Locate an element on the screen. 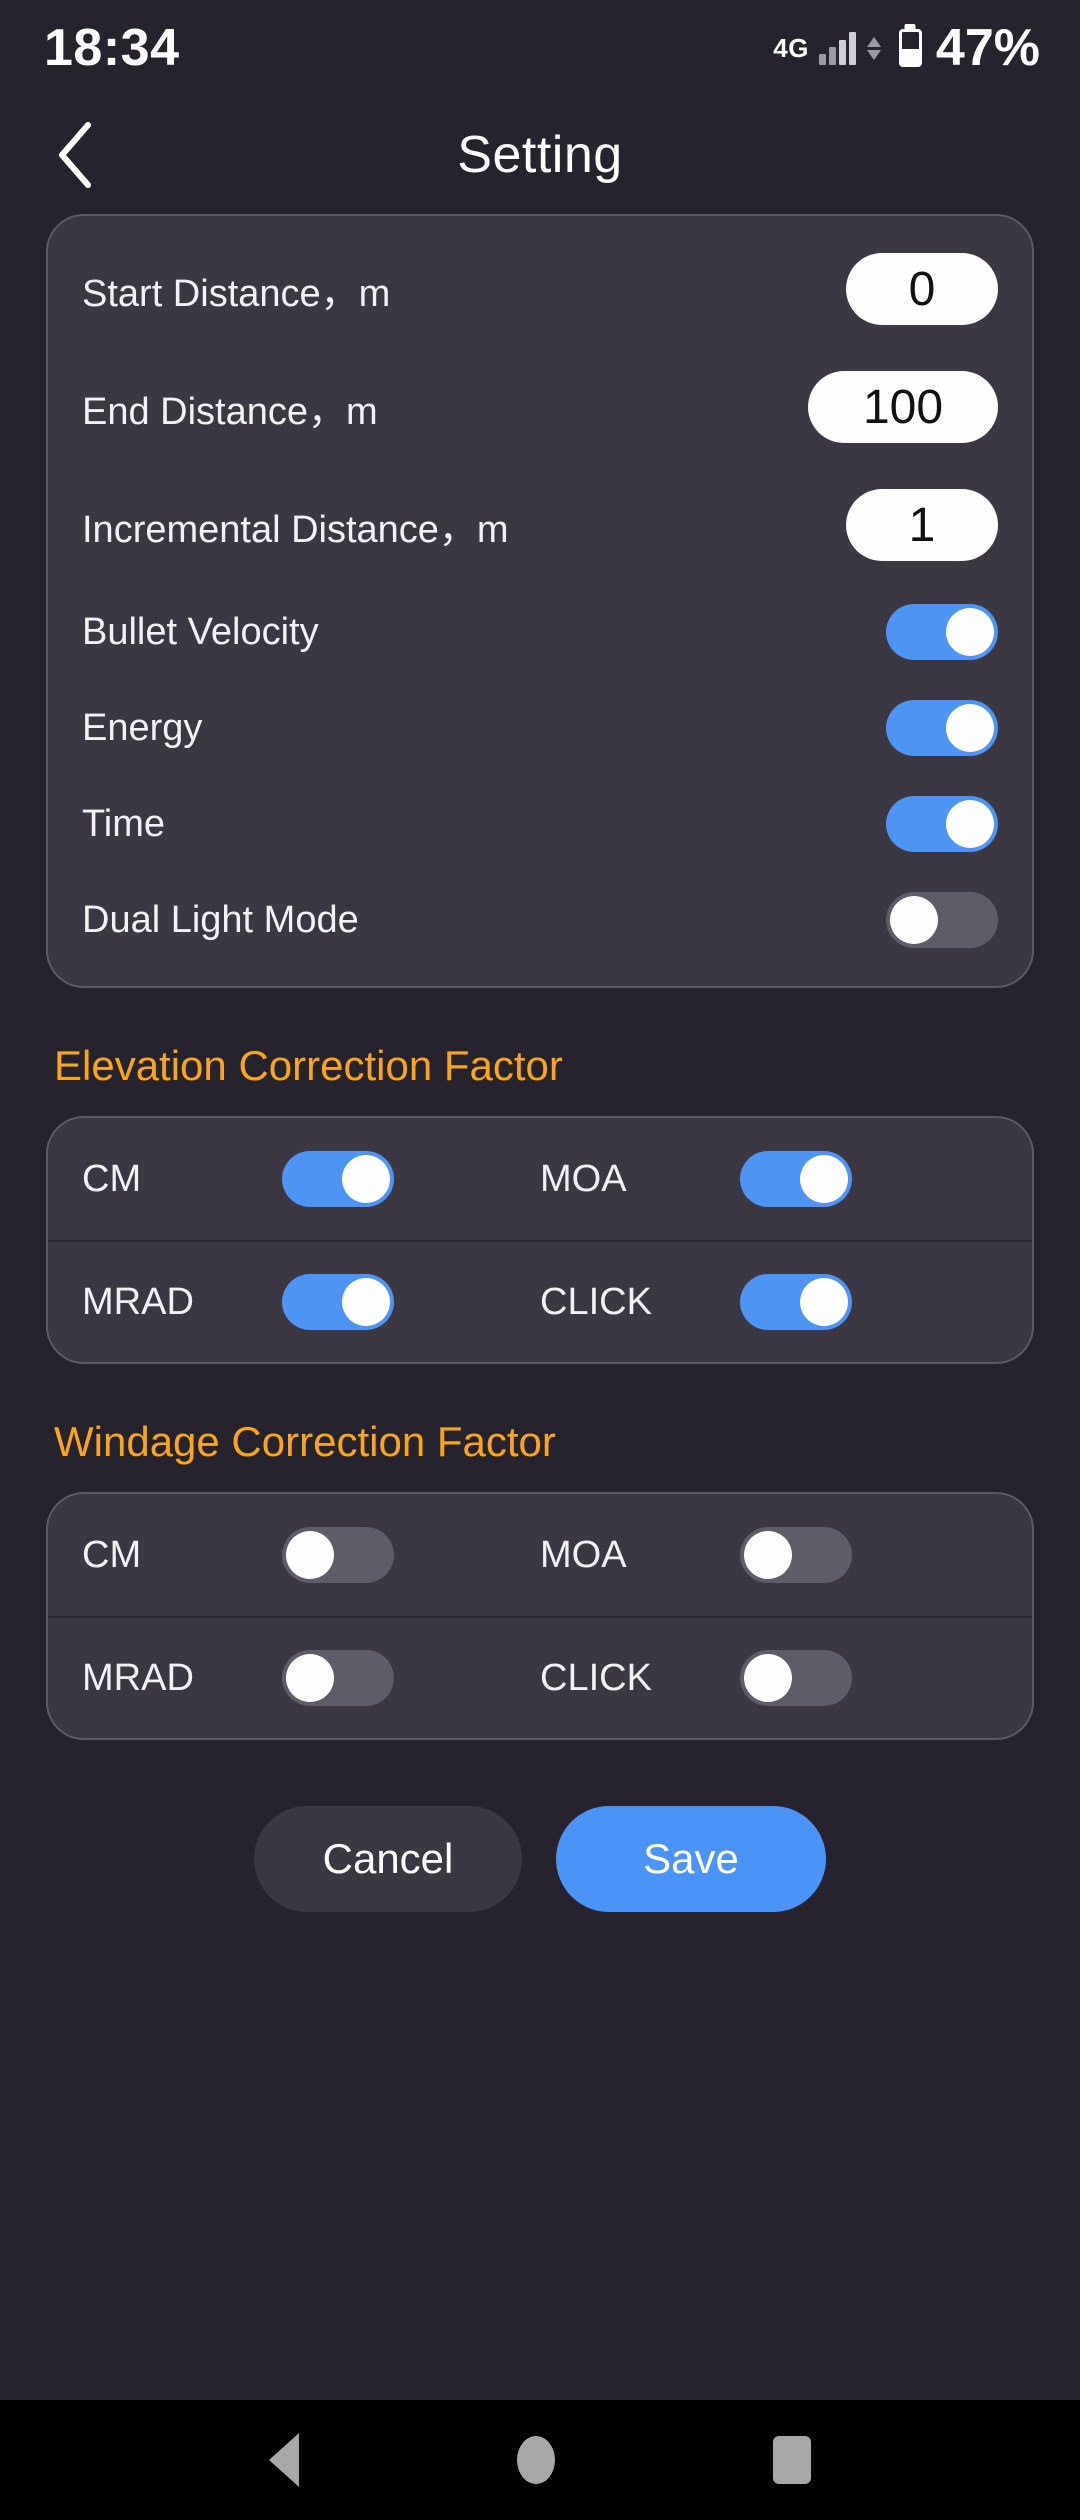 This screenshot has height=2520, width=1080. network-type-label: 4G is located at coordinates (791, 47).